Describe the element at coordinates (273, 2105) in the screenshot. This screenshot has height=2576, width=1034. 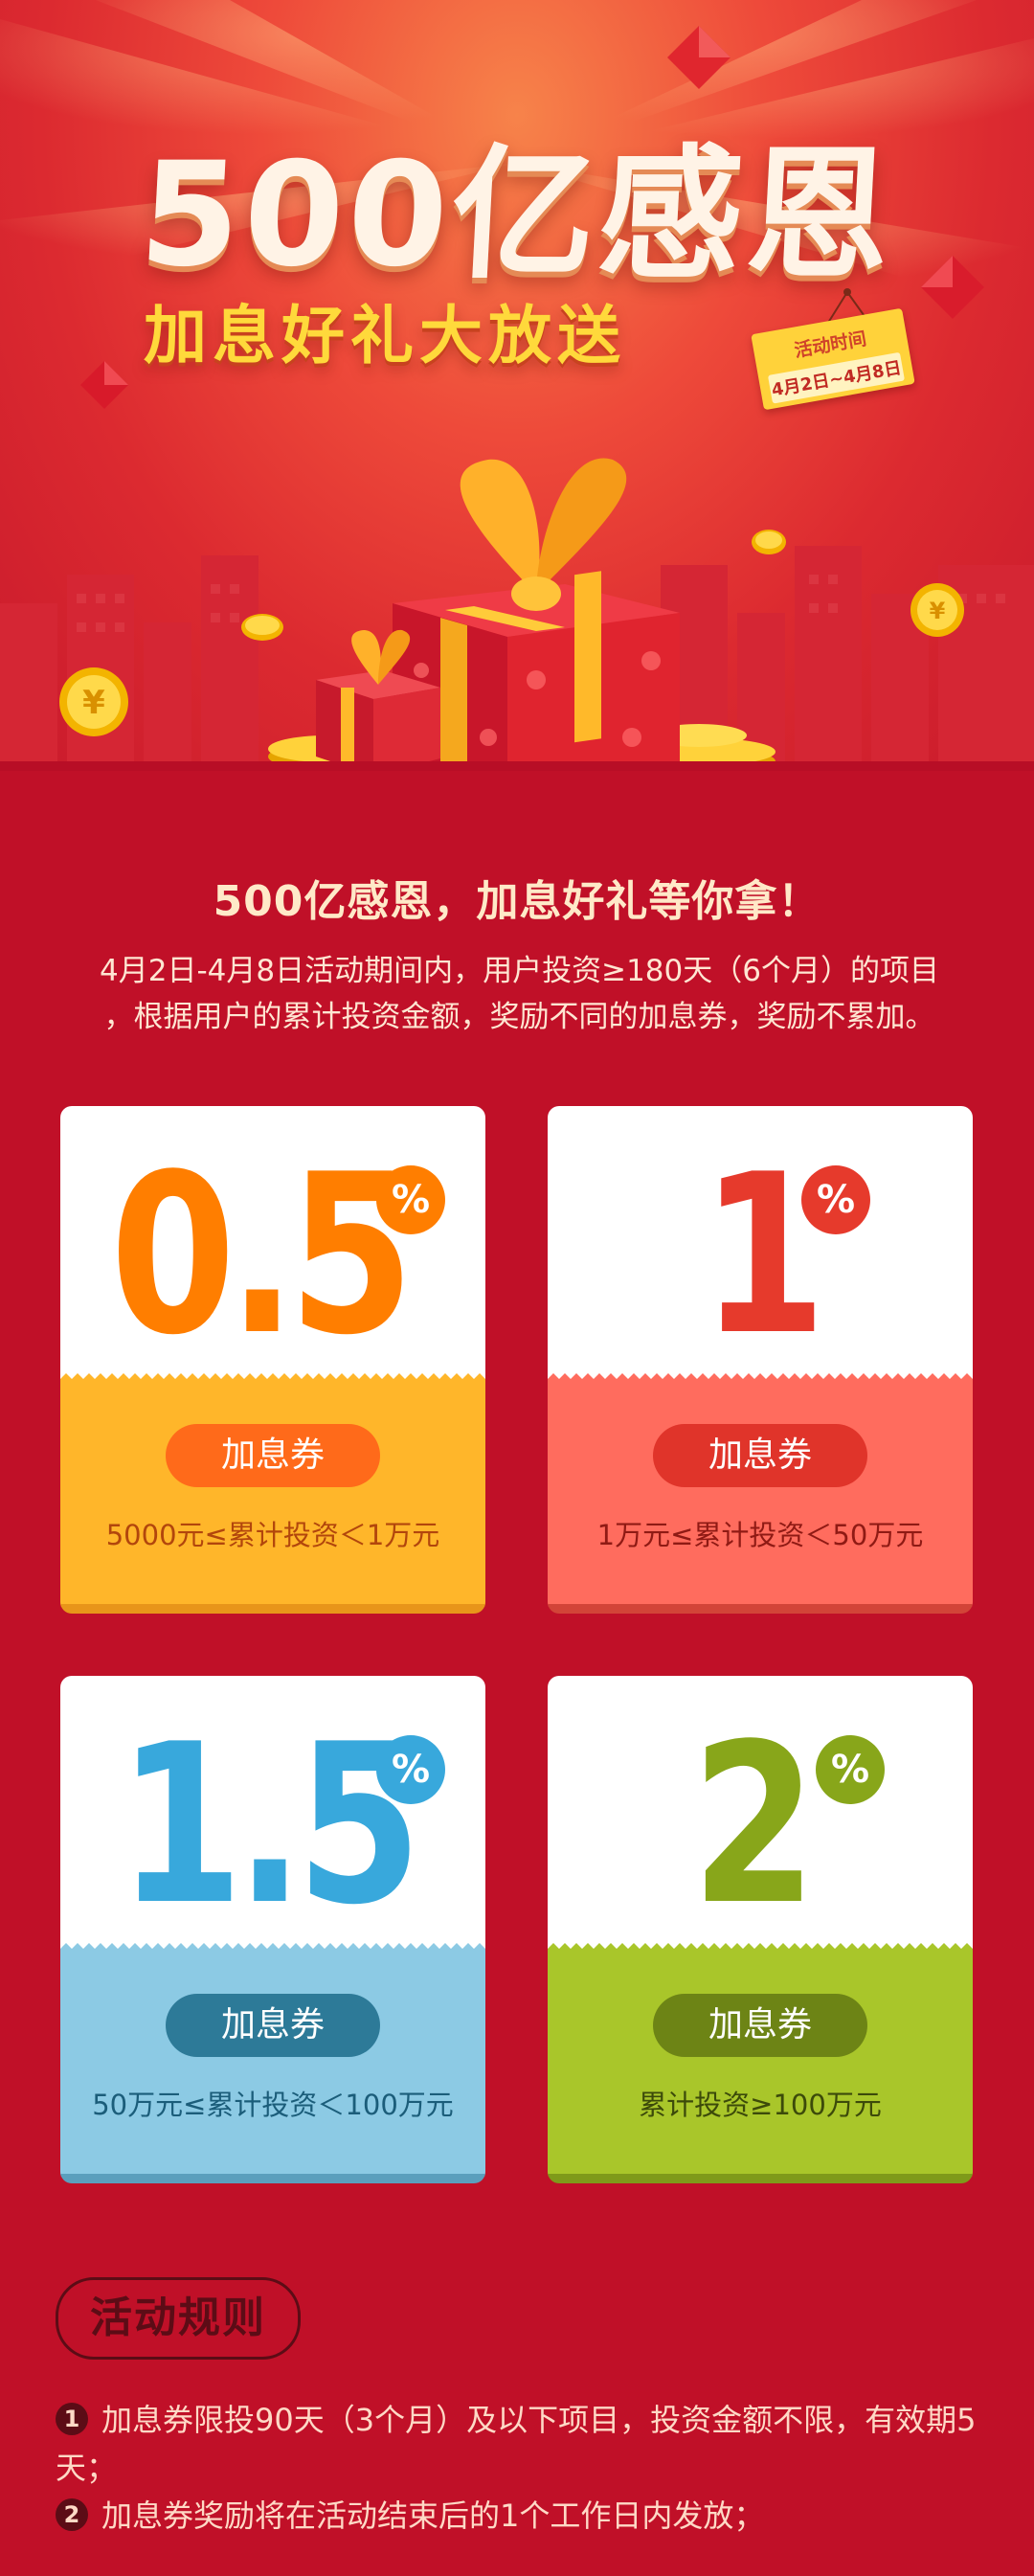
I see `coupon-condition: 50万元≤累计投资＜100万元` at that location.